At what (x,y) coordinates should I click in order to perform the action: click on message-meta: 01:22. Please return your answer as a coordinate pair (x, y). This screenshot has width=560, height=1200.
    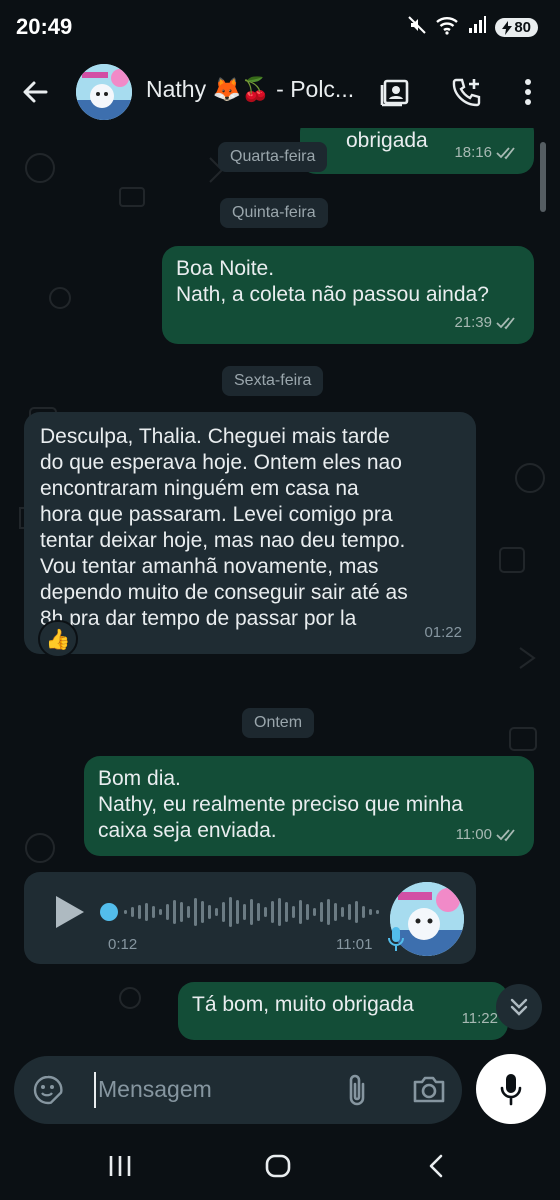
    Looking at the image, I should click on (443, 633).